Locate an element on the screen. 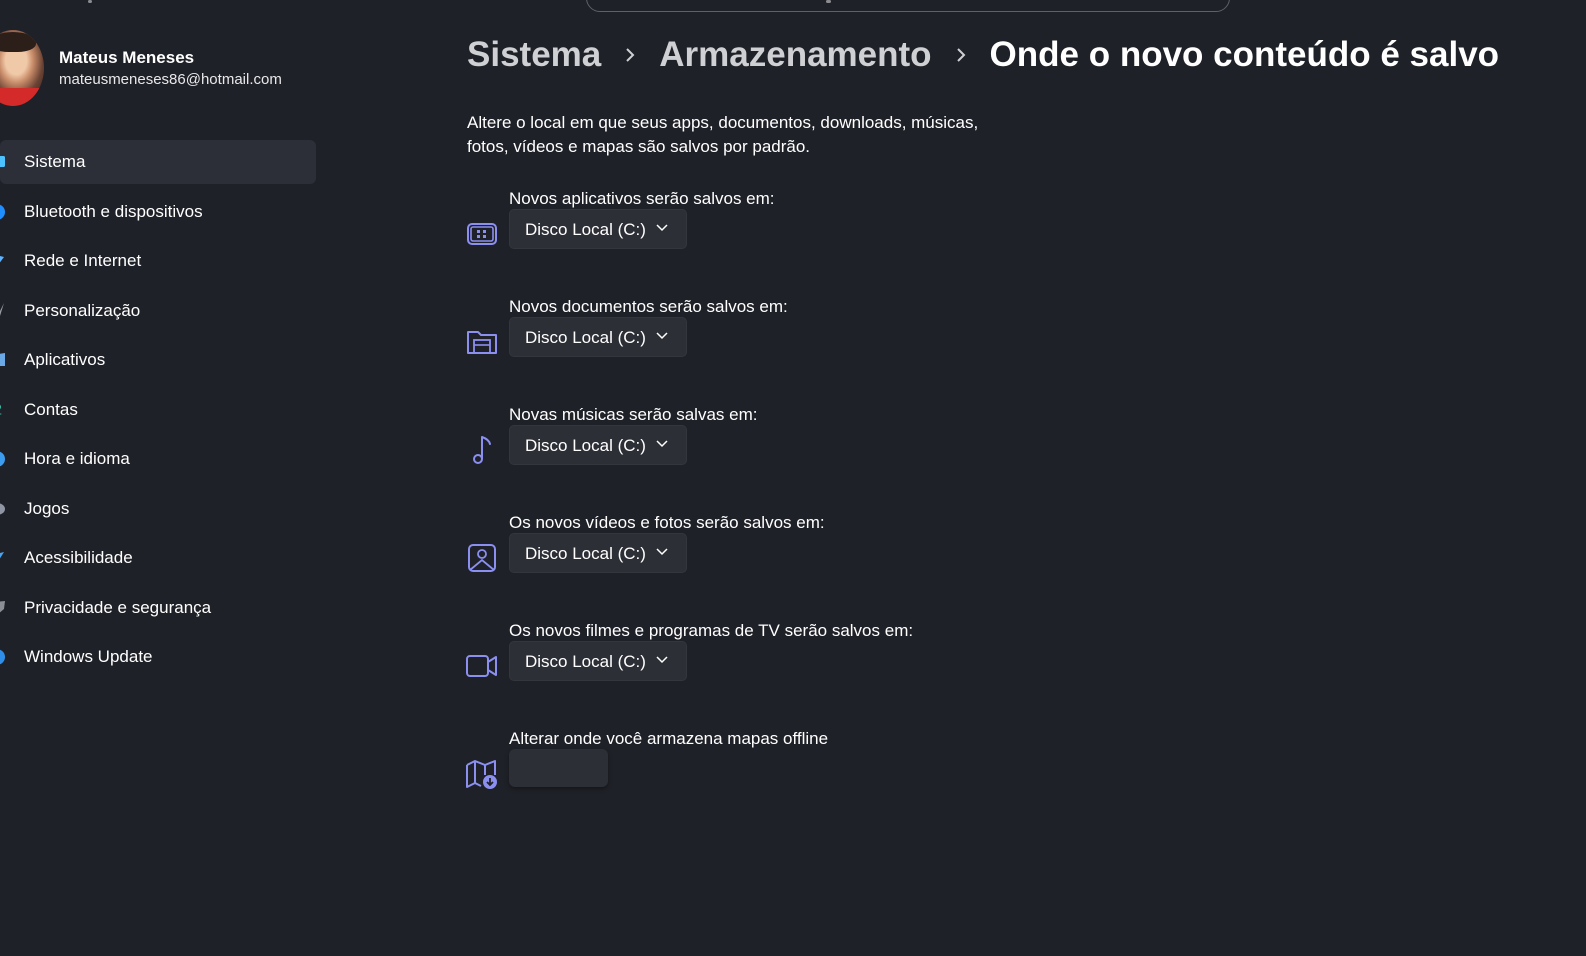 This screenshot has width=1586, height=956. apps-window-icon is located at coordinates (482, 234).